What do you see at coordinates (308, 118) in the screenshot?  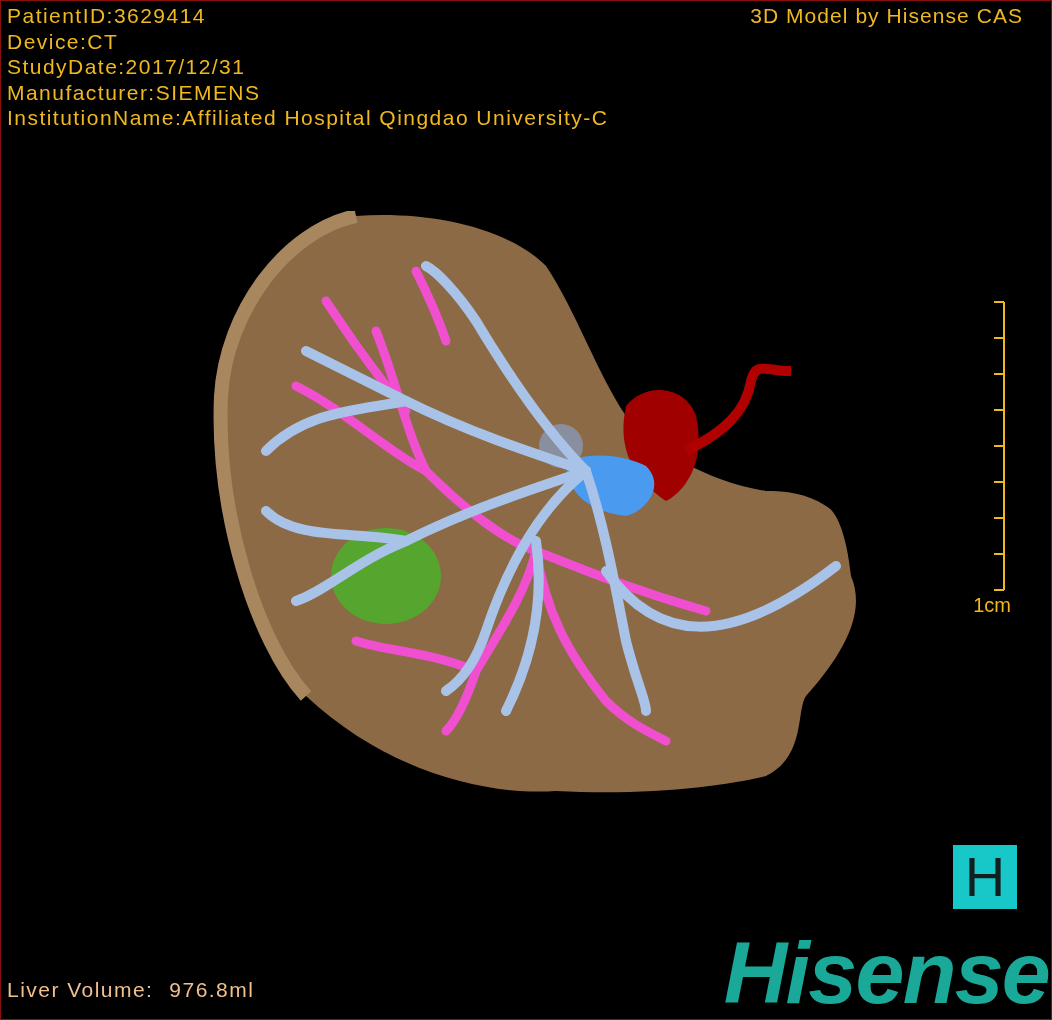 I see `patient-info-text: InstitutionName:Affiliated Hospital Qingdao University-C` at bounding box center [308, 118].